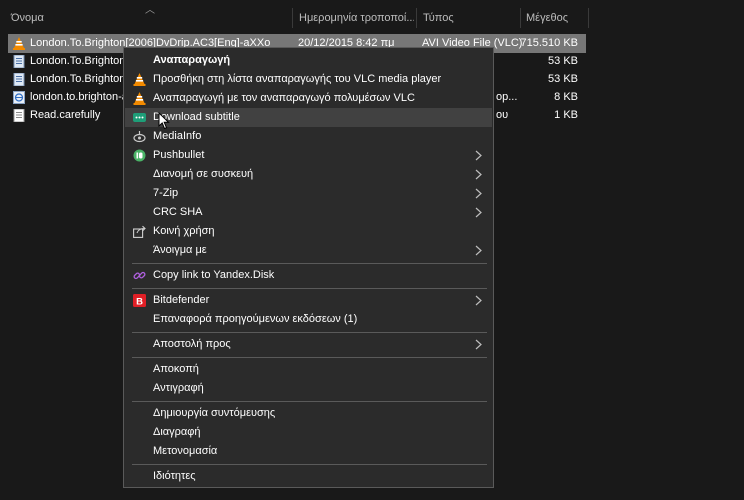  Describe the element at coordinates (554, 18) in the screenshot. I see `column-size-header: Μέγεθος` at that location.